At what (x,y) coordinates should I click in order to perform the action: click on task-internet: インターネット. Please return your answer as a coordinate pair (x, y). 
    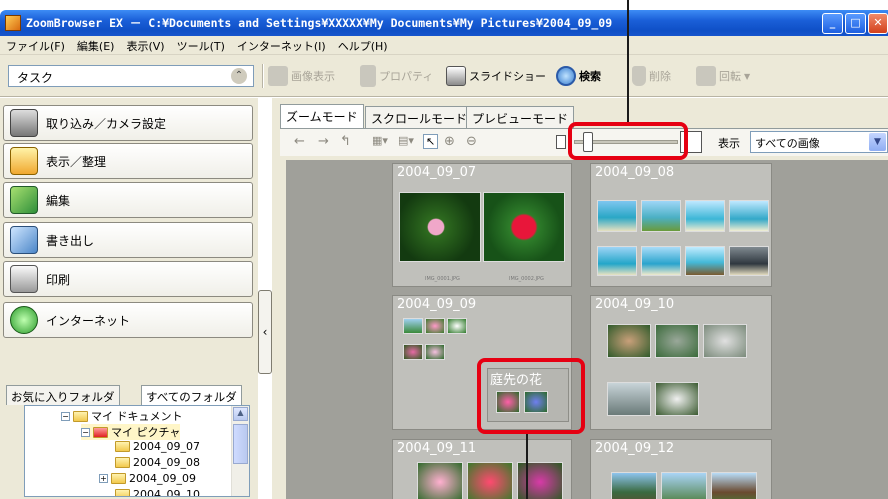
    Looking at the image, I should click on (128, 320).